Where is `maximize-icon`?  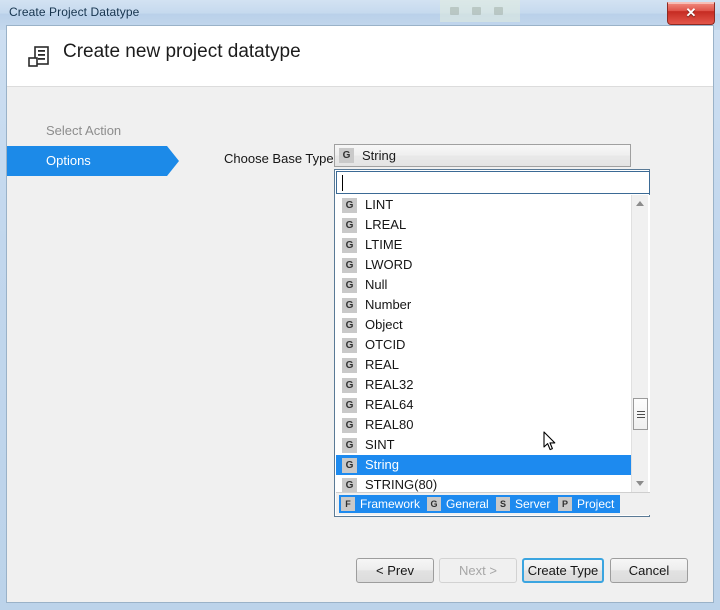 maximize-icon is located at coordinates (476, 11).